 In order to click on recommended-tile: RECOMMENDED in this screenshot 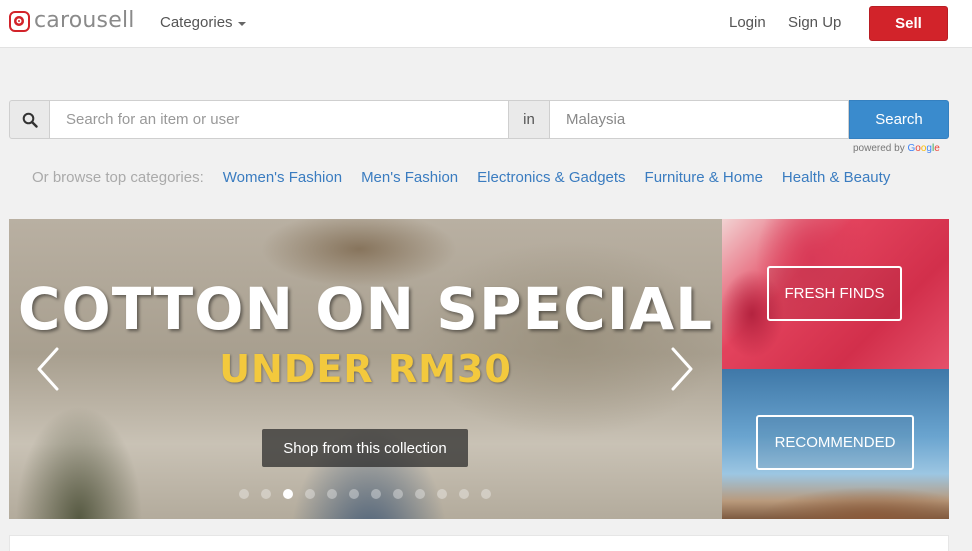, I will do `click(835, 444)`.